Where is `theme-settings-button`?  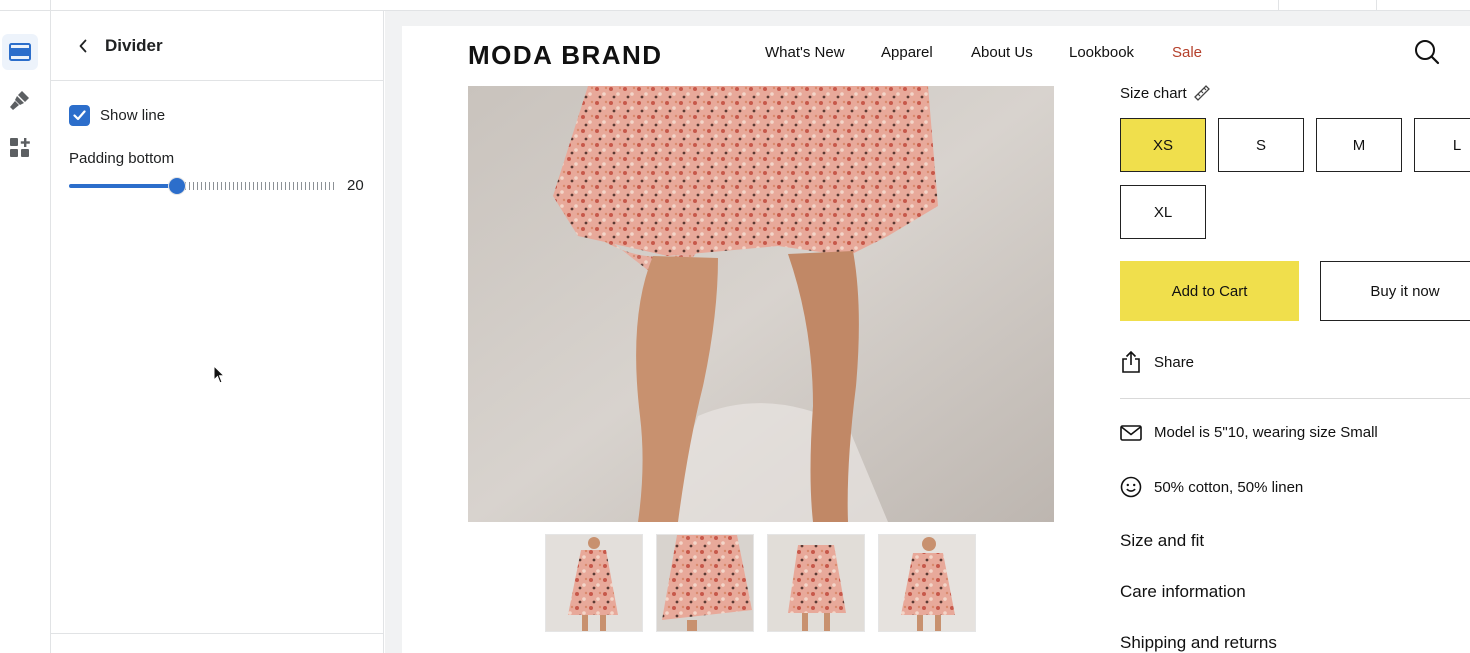 theme-settings-button is located at coordinates (20, 100).